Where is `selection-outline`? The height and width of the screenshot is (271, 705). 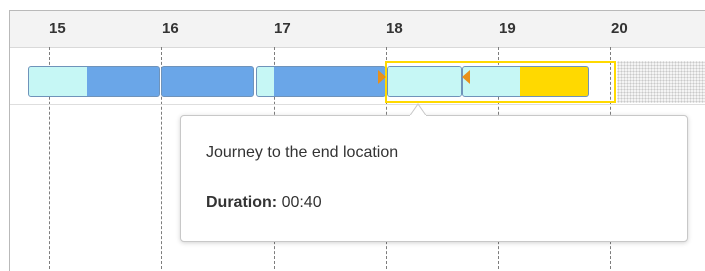
selection-outline is located at coordinates (500, 82).